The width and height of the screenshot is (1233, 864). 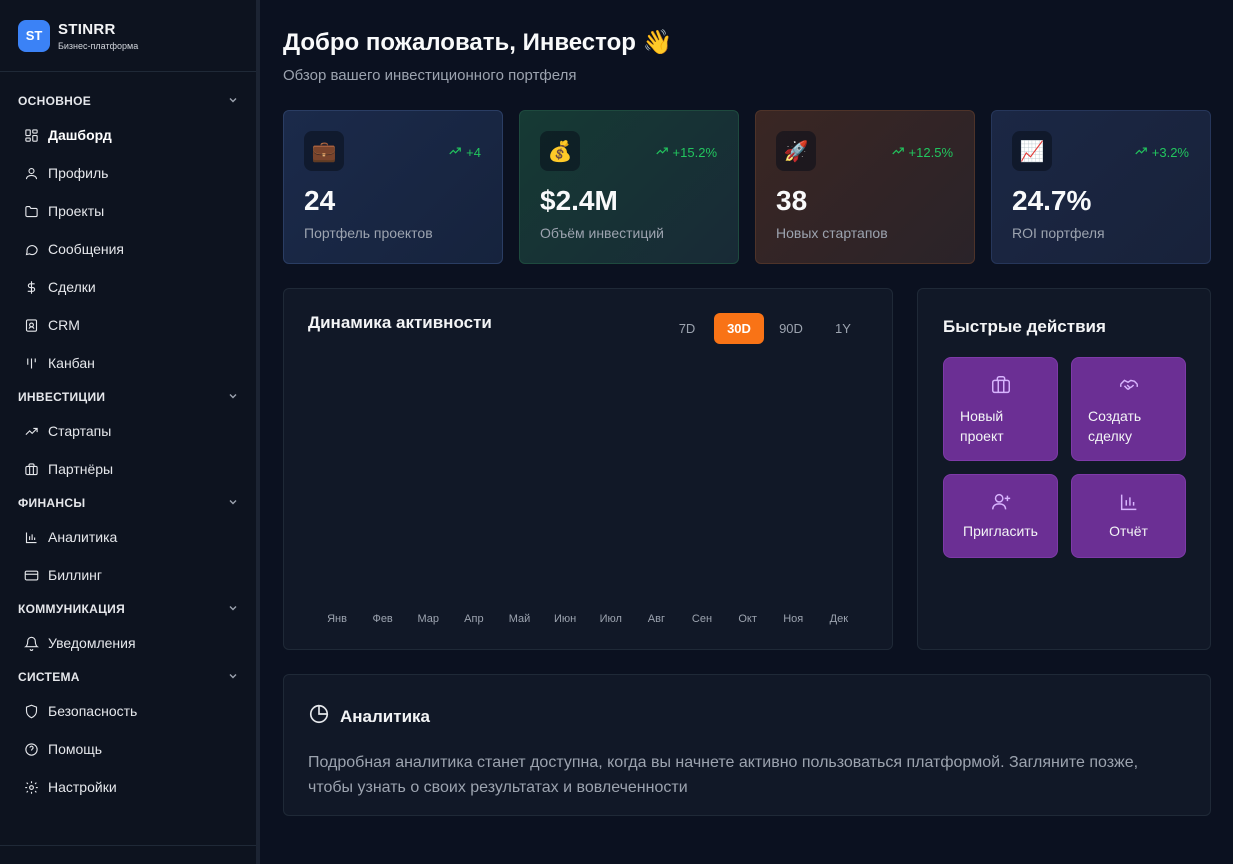 What do you see at coordinates (1052, 200) in the screenshot?
I see `stat-value: 24.7%` at bounding box center [1052, 200].